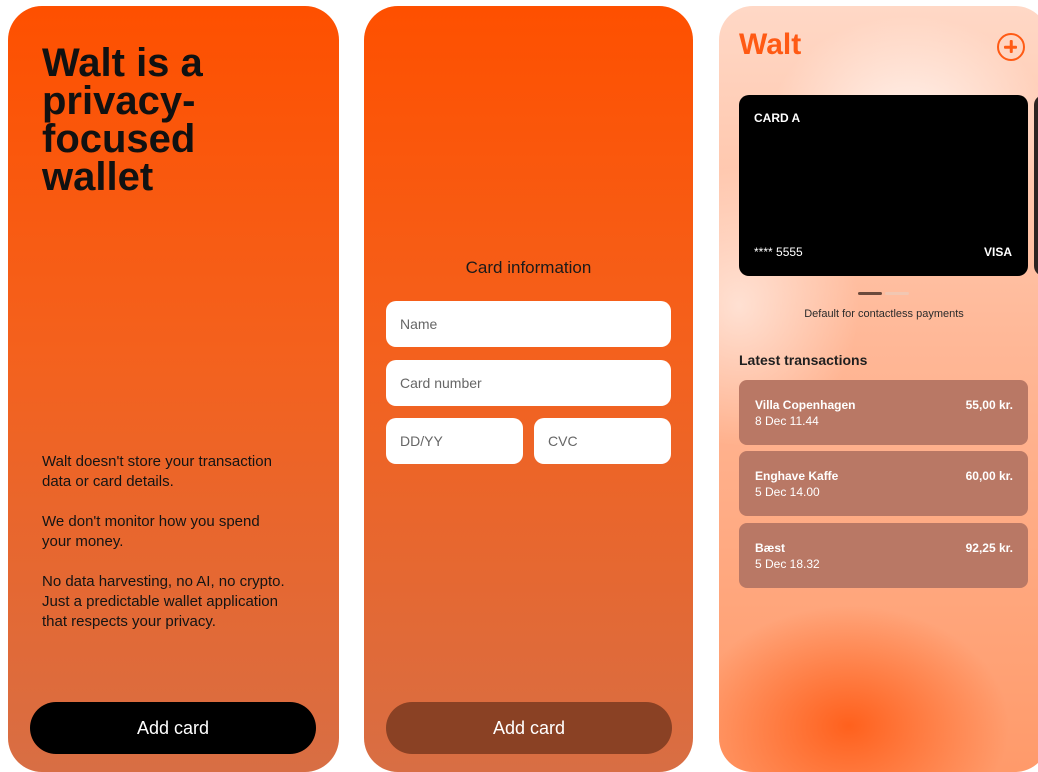  I want to click on transaction-amount: 92,25 kr., so click(989, 548).